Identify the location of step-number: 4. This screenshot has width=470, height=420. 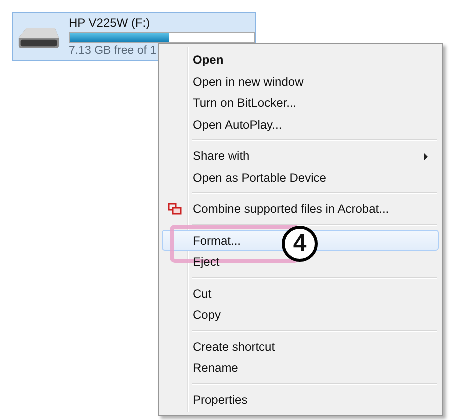
(300, 244).